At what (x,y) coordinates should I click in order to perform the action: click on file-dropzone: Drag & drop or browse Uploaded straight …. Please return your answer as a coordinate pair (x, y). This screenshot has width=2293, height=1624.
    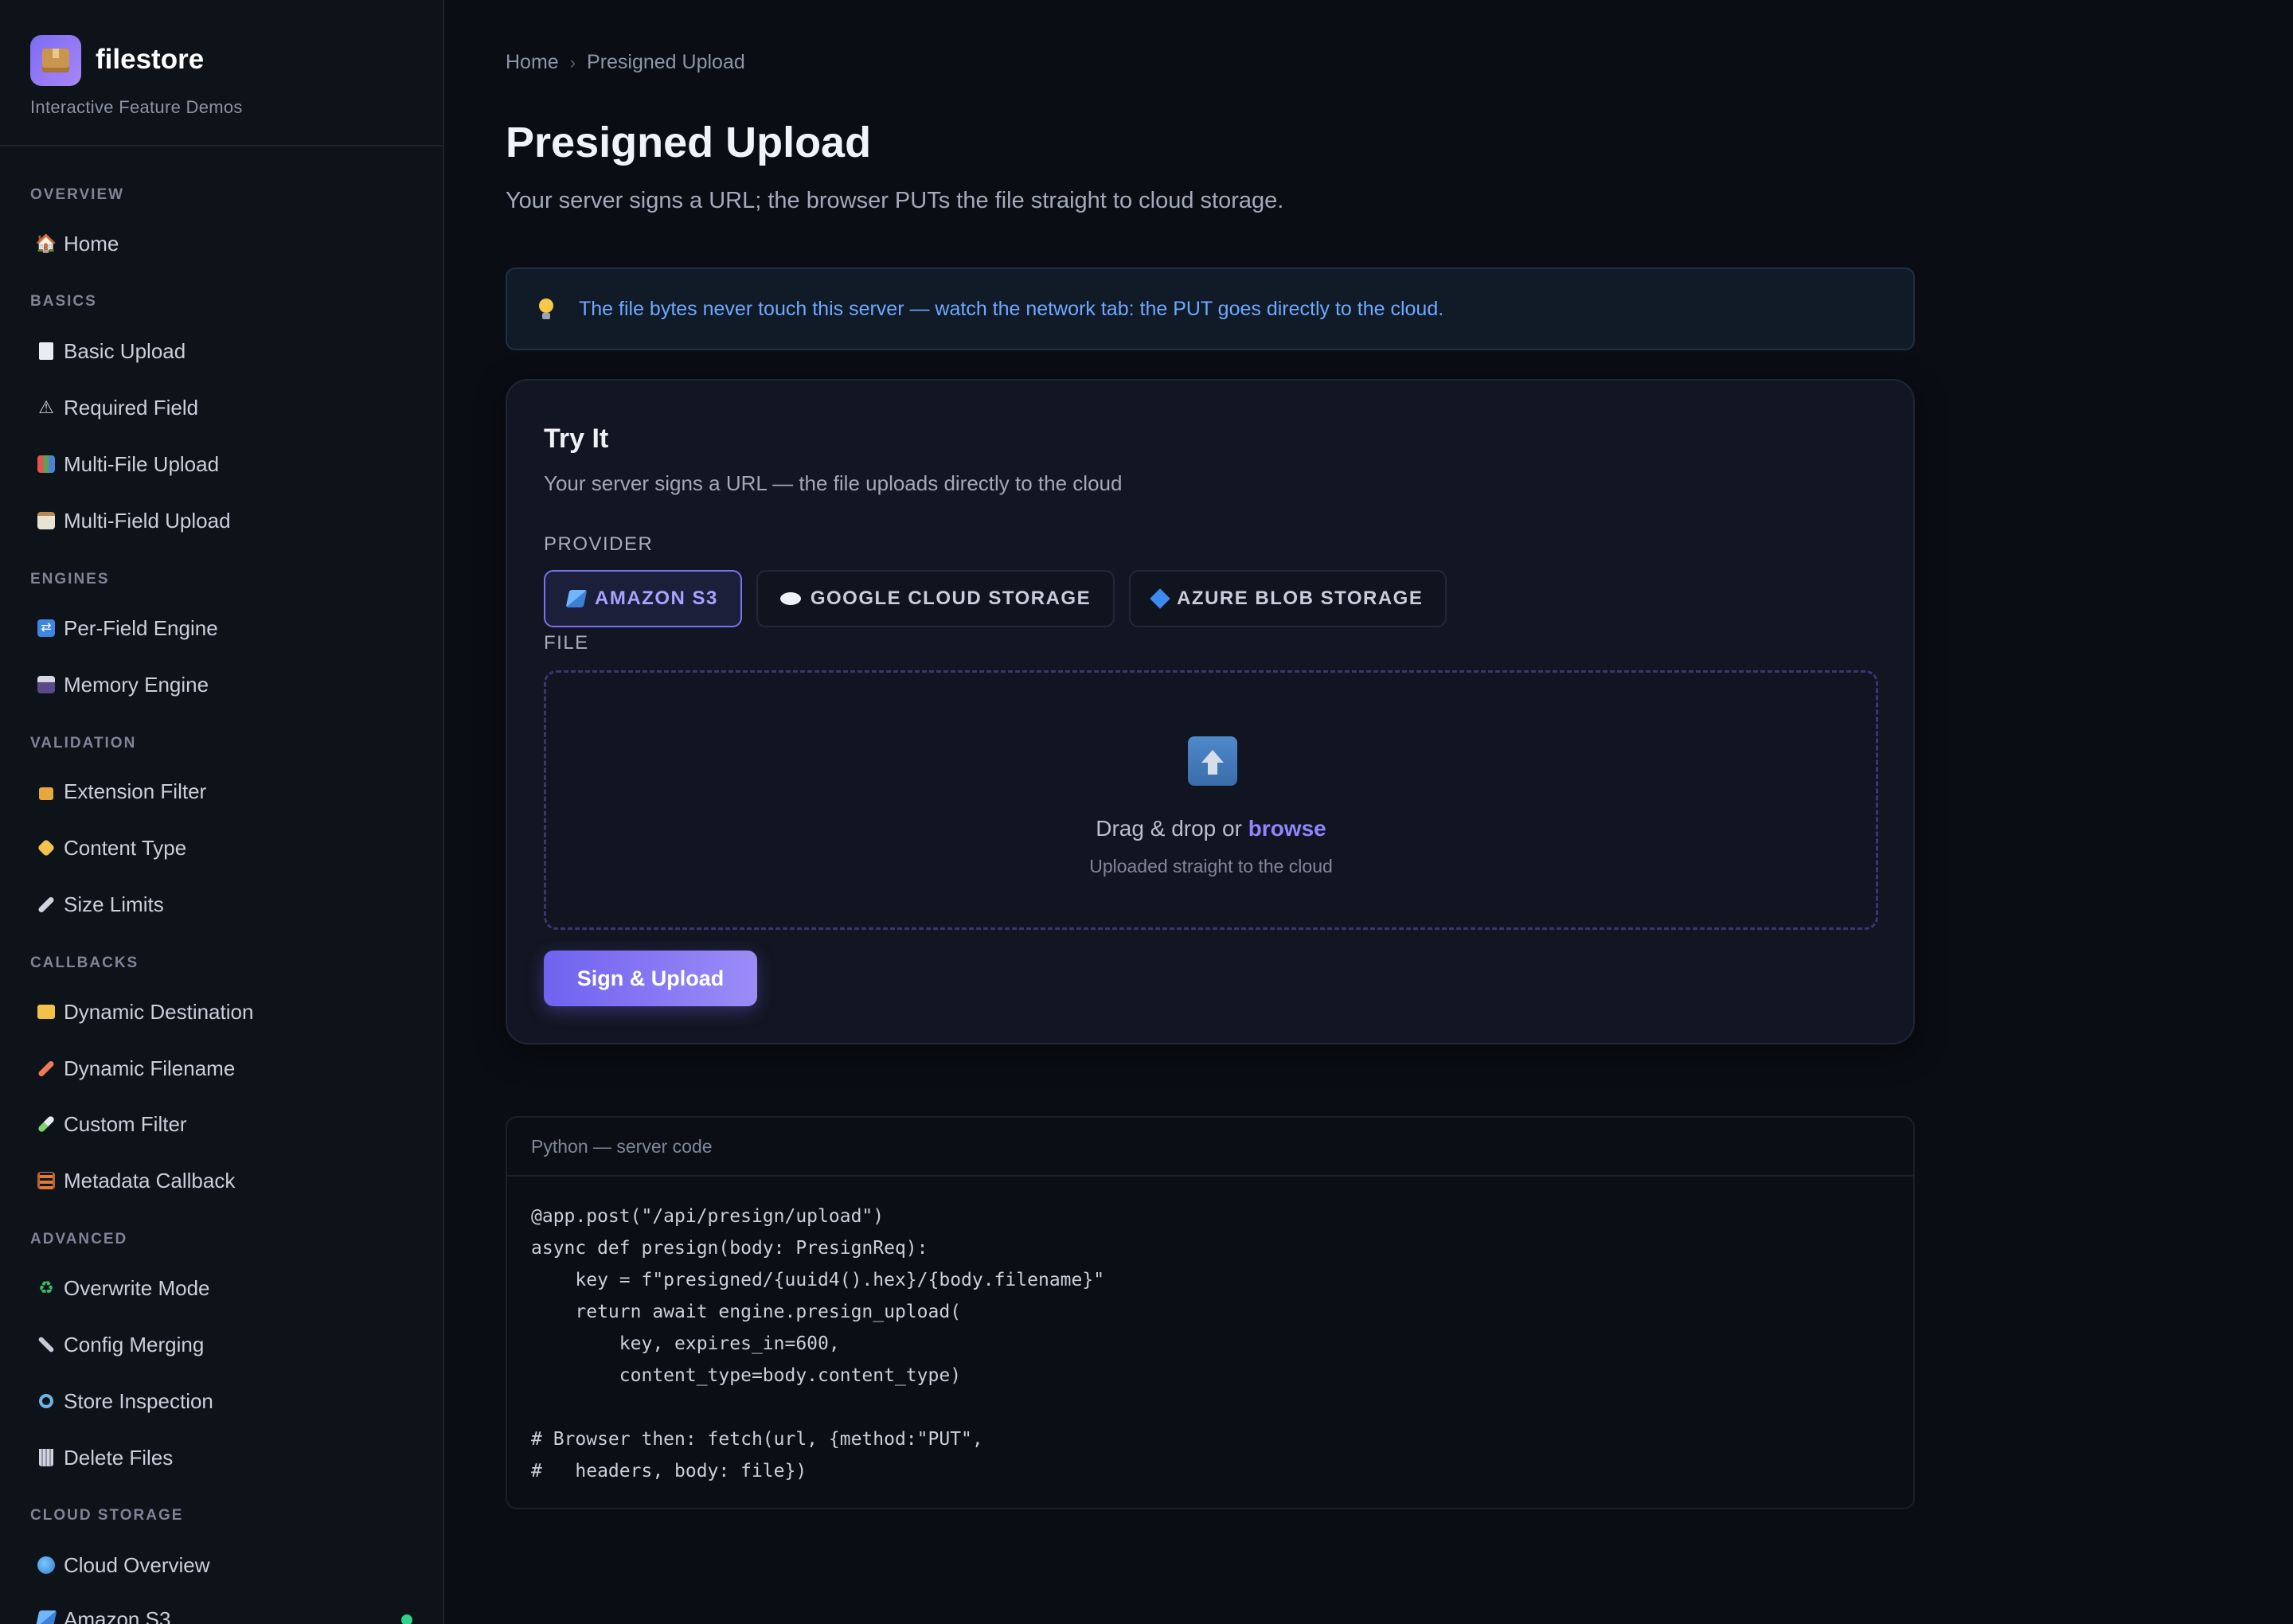
    Looking at the image, I should click on (1211, 800).